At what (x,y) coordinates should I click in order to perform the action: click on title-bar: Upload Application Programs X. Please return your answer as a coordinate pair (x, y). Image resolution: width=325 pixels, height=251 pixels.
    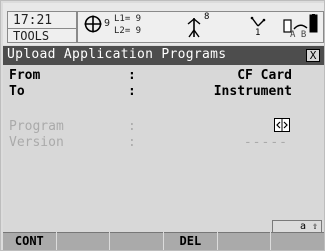
    Looking at the image, I should click on (163, 55).